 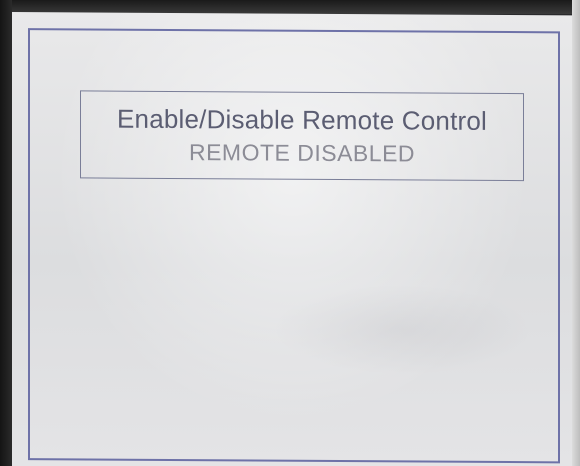 What do you see at coordinates (302, 153) in the screenshot?
I see `remote-status-label: REMOTE DISABLED` at bounding box center [302, 153].